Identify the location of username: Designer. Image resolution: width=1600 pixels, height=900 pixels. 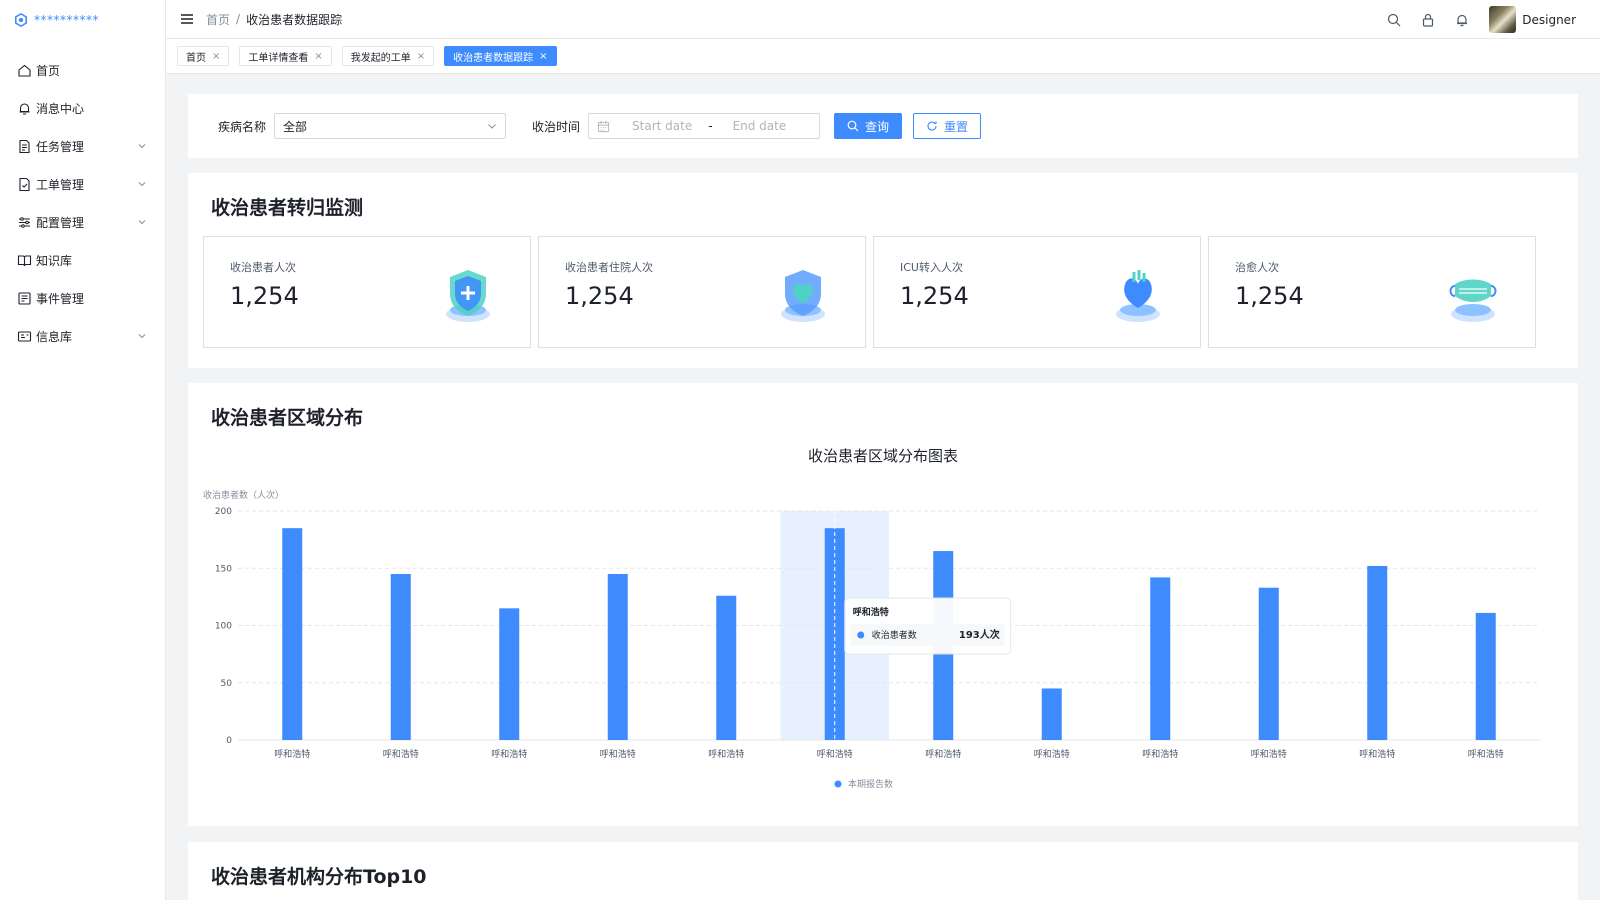
(1549, 20).